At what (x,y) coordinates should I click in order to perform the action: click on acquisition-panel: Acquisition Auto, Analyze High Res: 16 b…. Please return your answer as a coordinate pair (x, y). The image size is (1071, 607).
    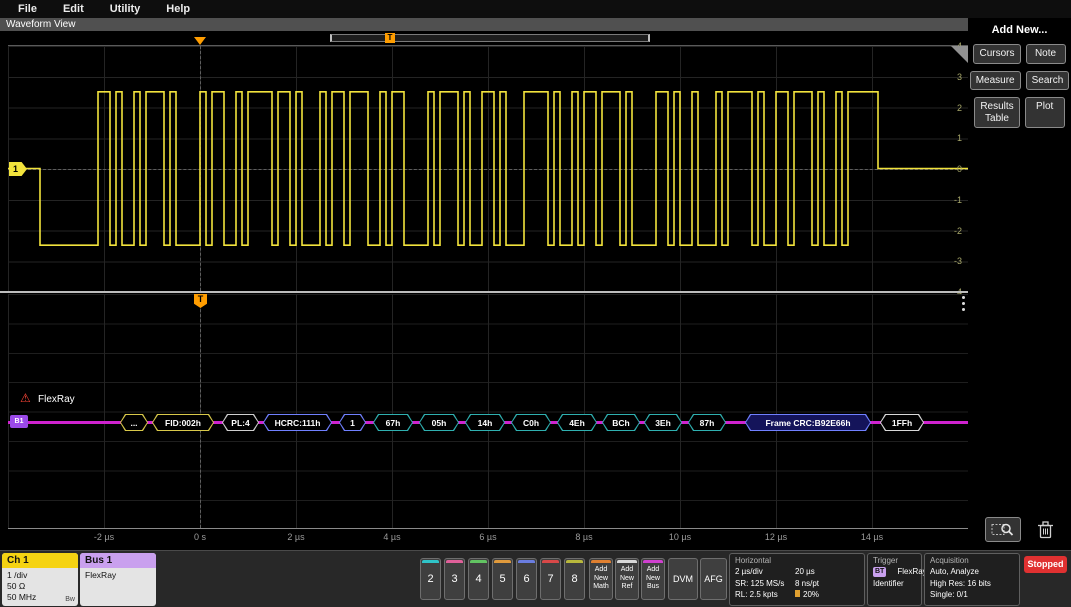
    Looking at the image, I should click on (972, 579).